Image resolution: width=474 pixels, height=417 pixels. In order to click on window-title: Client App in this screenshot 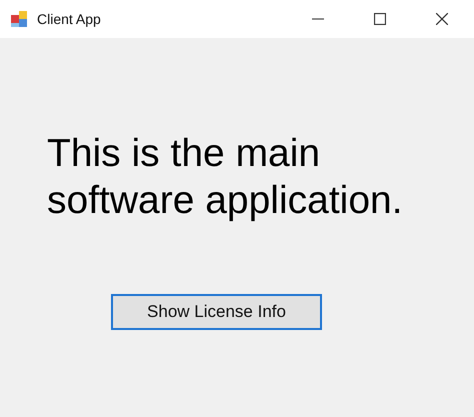, I will do `click(69, 19)`.